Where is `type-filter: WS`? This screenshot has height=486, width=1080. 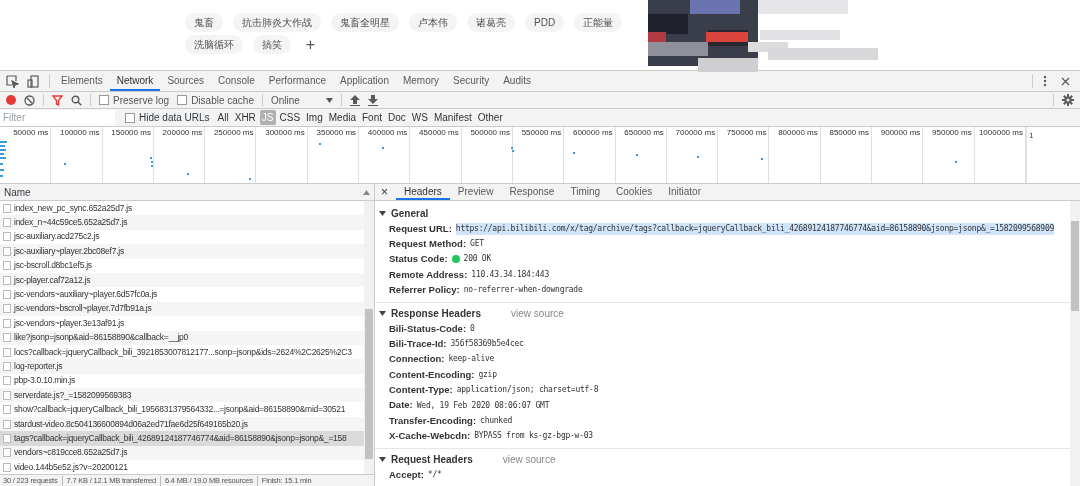
type-filter: WS is located at coordinates (419, 117).